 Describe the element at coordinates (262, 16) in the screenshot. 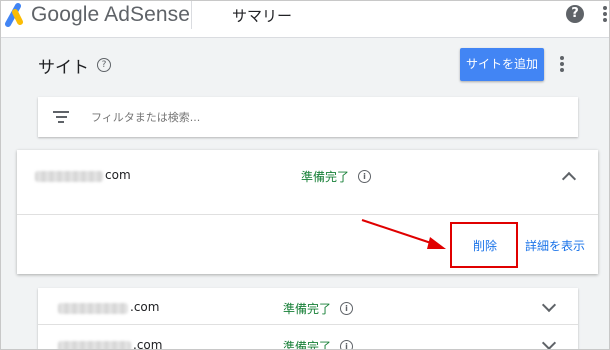

I see `page-title: サマリー` at that location.